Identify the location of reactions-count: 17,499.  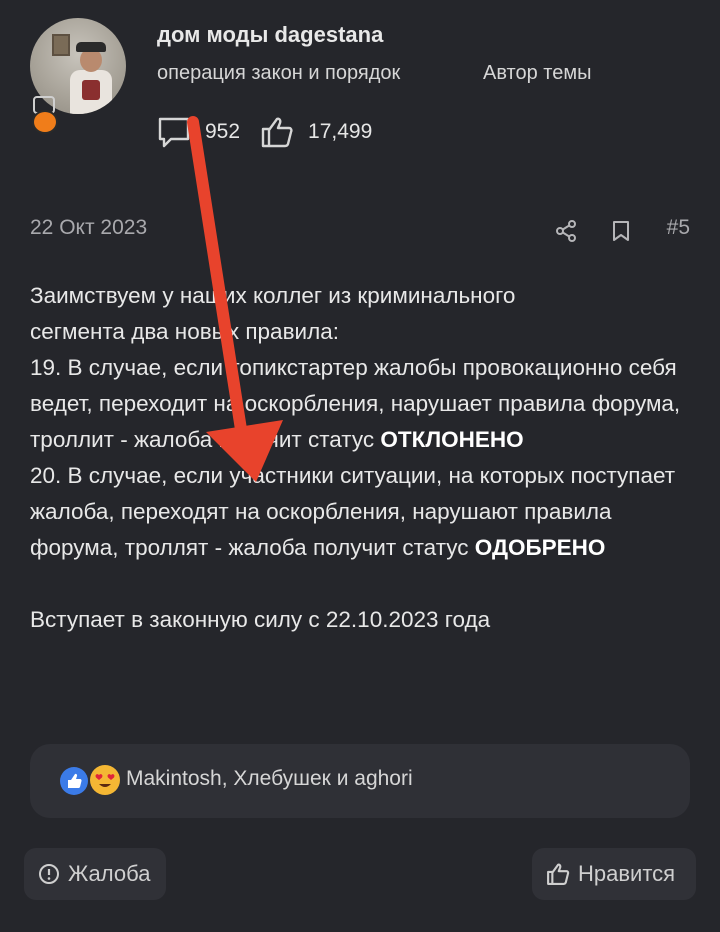
(340, 131).